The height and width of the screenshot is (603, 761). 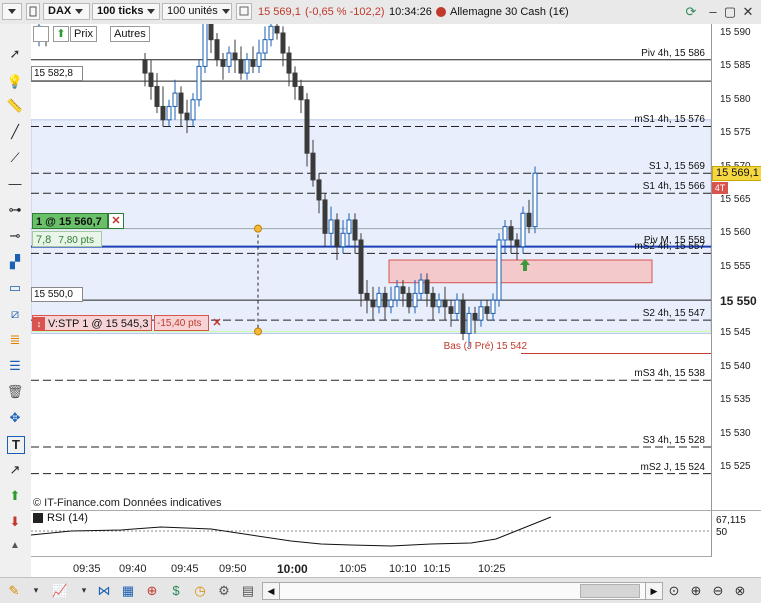 I want to click on lightbulb-icon: 💡, so click(x=15, y=82).